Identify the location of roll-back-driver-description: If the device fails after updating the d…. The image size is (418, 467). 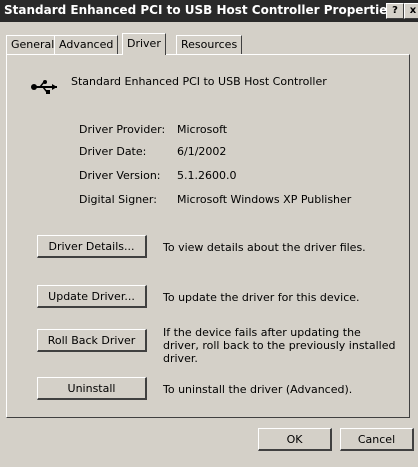
(279, 345).